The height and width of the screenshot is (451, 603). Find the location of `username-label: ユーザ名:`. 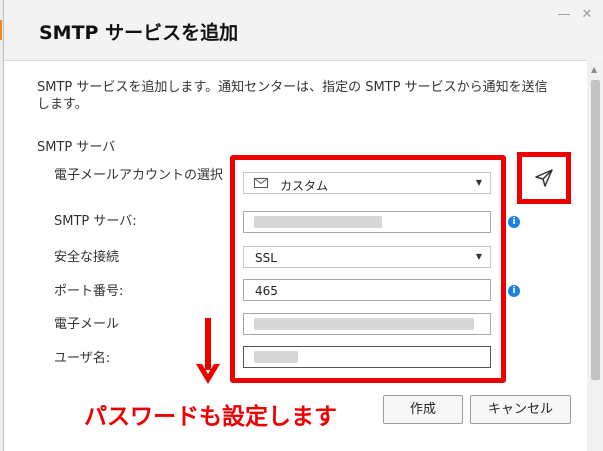

username-label: ユーザ名: is located at coordinates (82, 358).